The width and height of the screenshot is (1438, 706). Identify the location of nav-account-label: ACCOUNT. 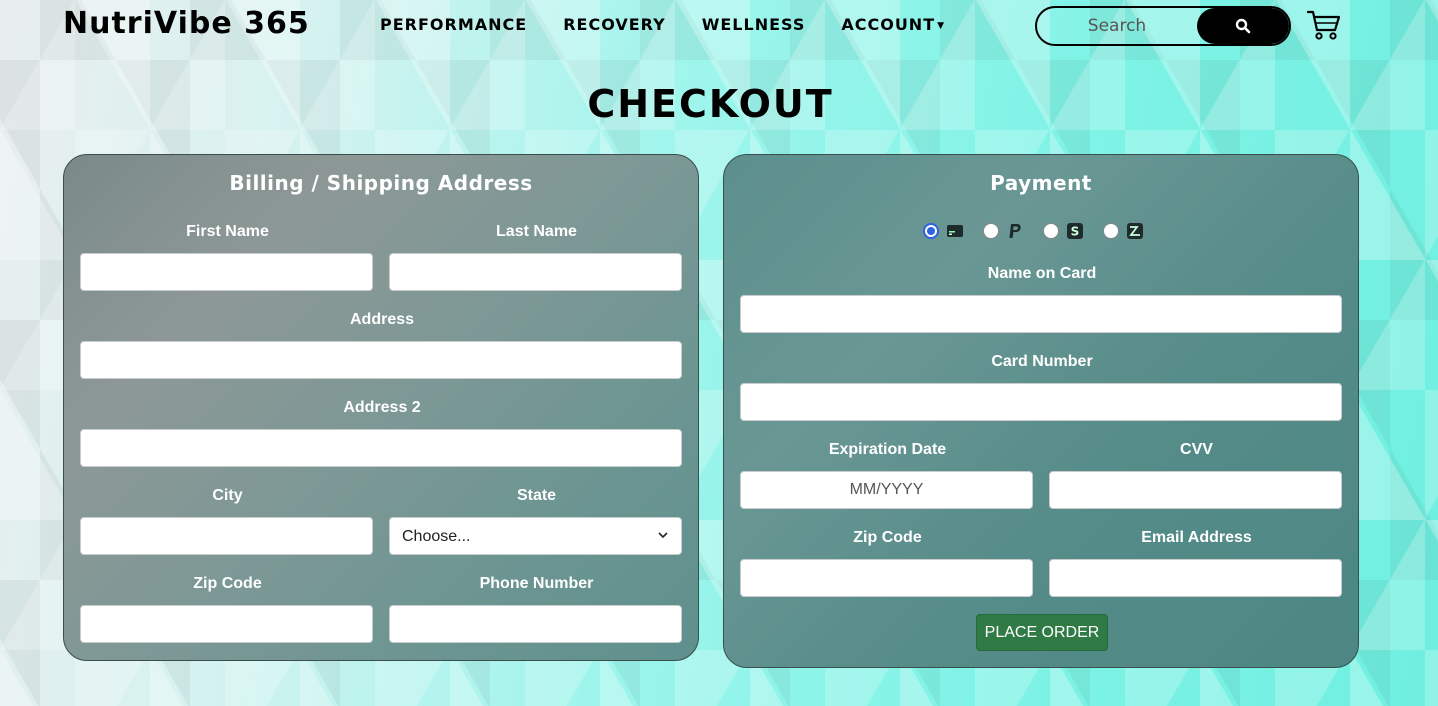
(888, 24).